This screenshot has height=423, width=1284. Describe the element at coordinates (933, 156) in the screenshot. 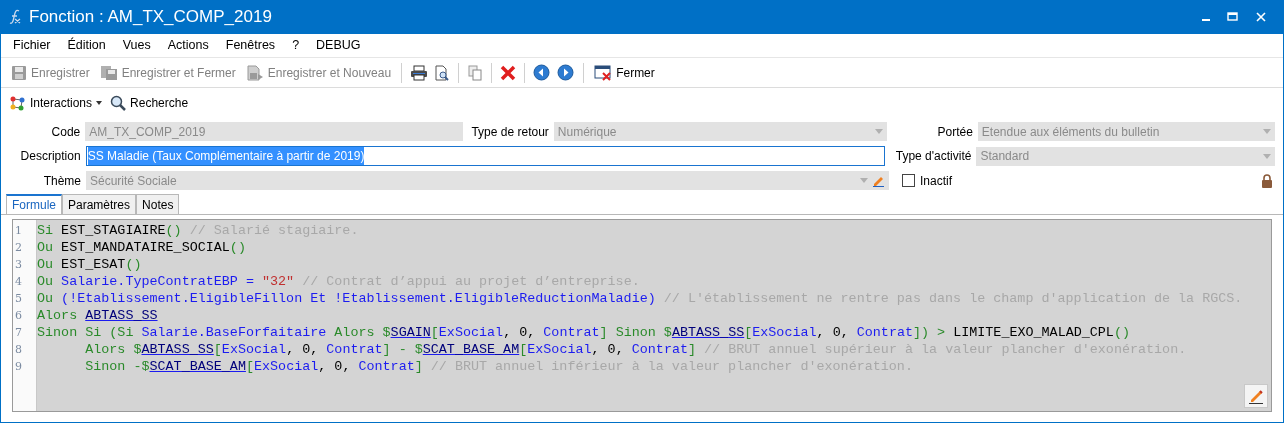

I see `field-label: Type d'activité` at that location.